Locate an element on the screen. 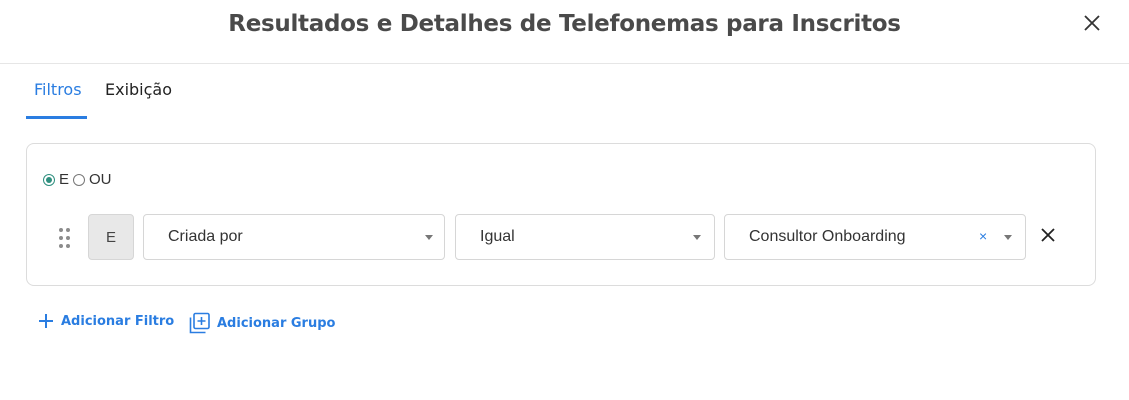 The height and width of the screenshot is (400, 1129). tab-filtros: Filtros is located at coordinates (58, 89).